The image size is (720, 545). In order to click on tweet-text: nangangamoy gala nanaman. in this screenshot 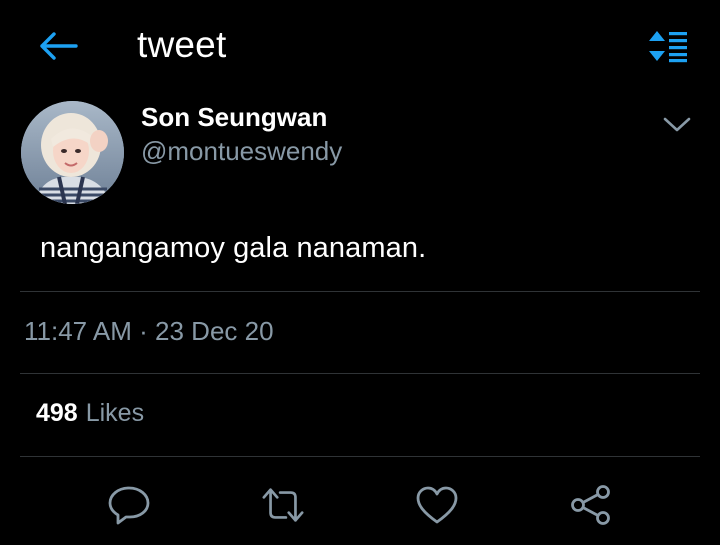, I will do `click(233, 248)`.